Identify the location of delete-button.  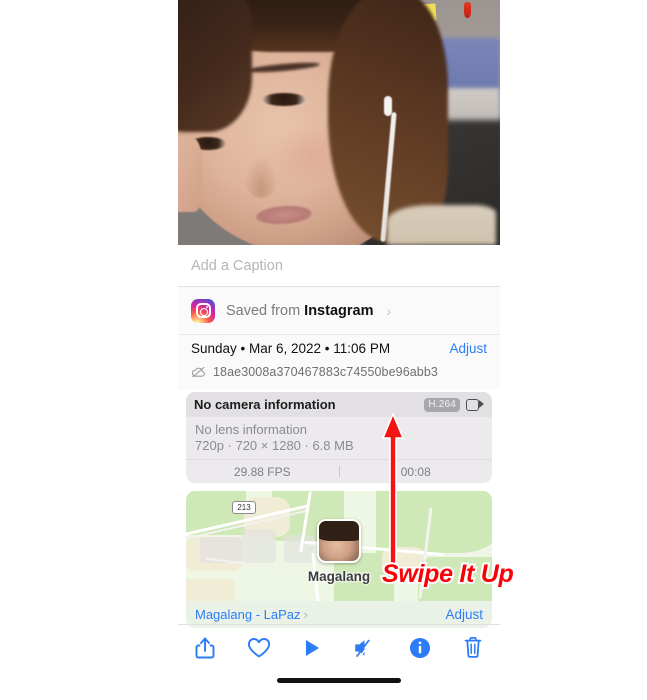
(473, 648).